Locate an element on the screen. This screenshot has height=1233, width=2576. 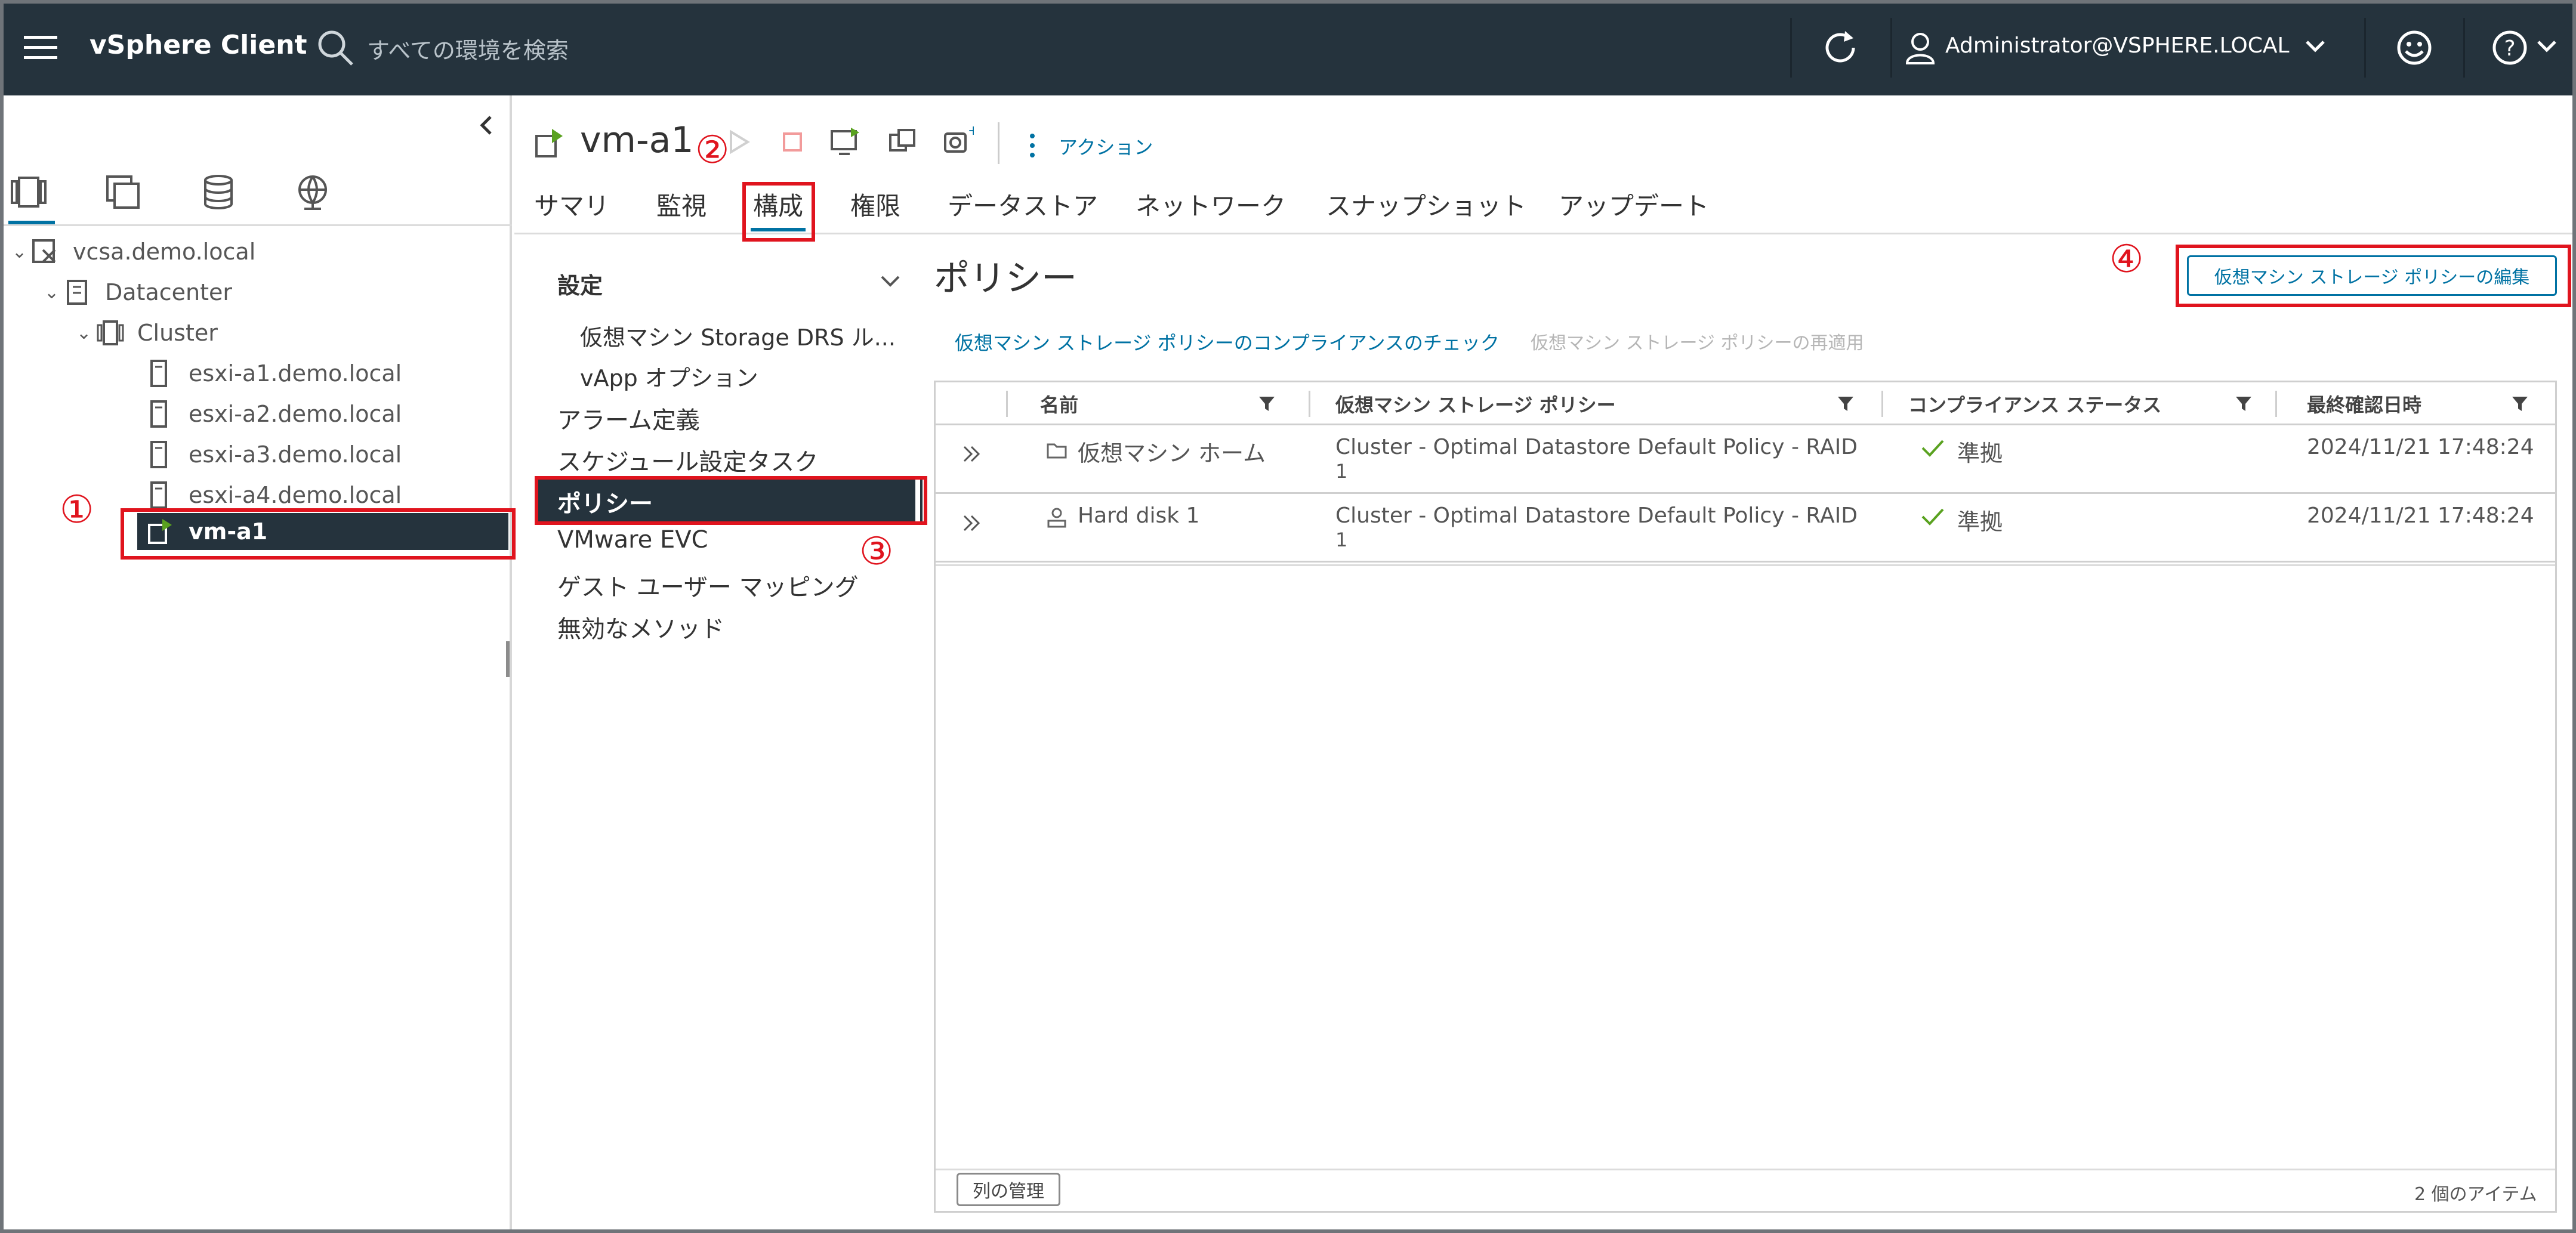
tree-item-host: esxi-a3.demo.local is located at coordinates (274, 454).